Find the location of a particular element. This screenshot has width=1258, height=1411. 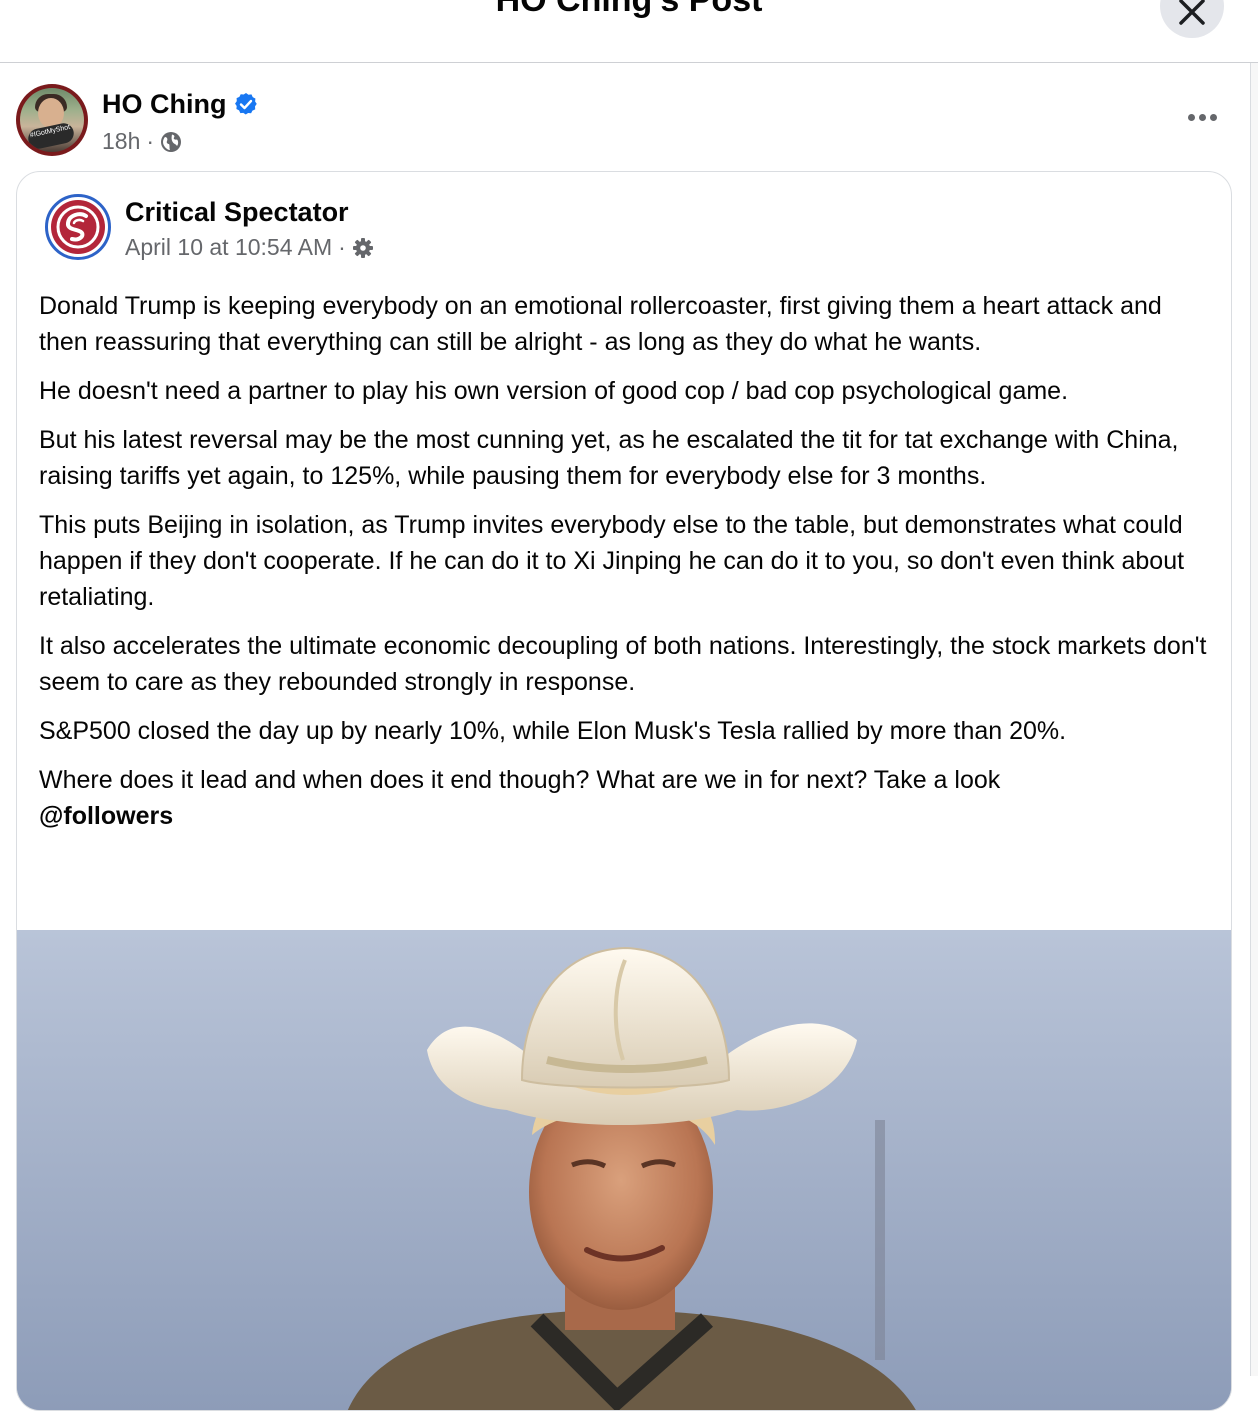

mention-link: @followers is located at coordinates (106, 816).